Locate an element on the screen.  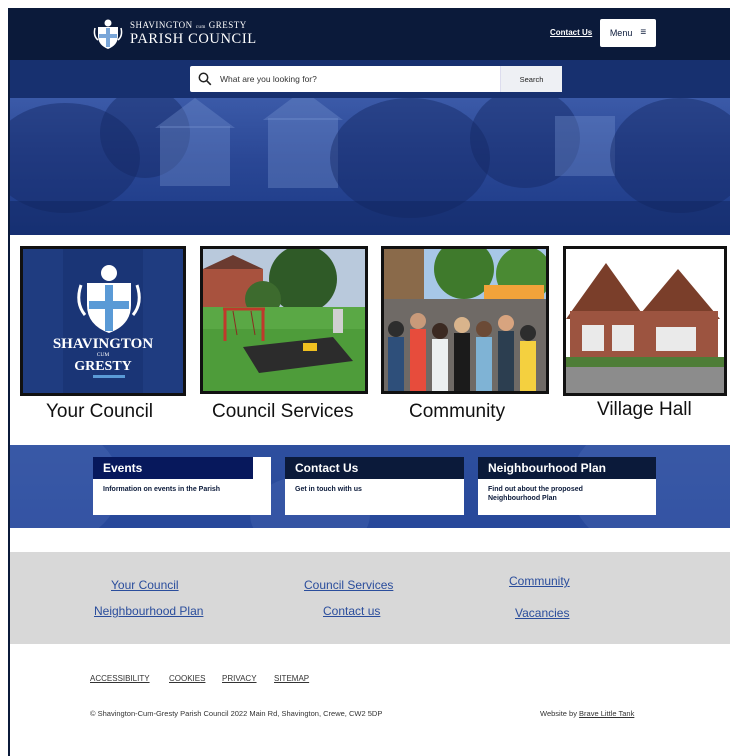
community-crowd-image is located at coordinates (465, 320).